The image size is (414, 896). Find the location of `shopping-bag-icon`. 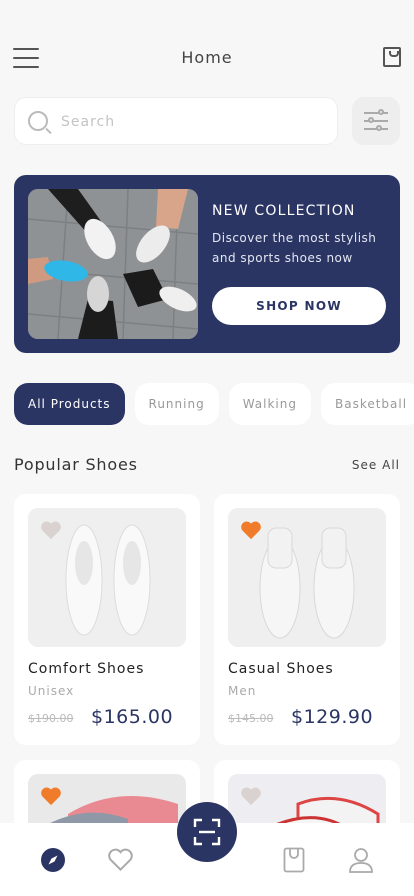

shopping-bag-icon is located at coordinates (392, 57).